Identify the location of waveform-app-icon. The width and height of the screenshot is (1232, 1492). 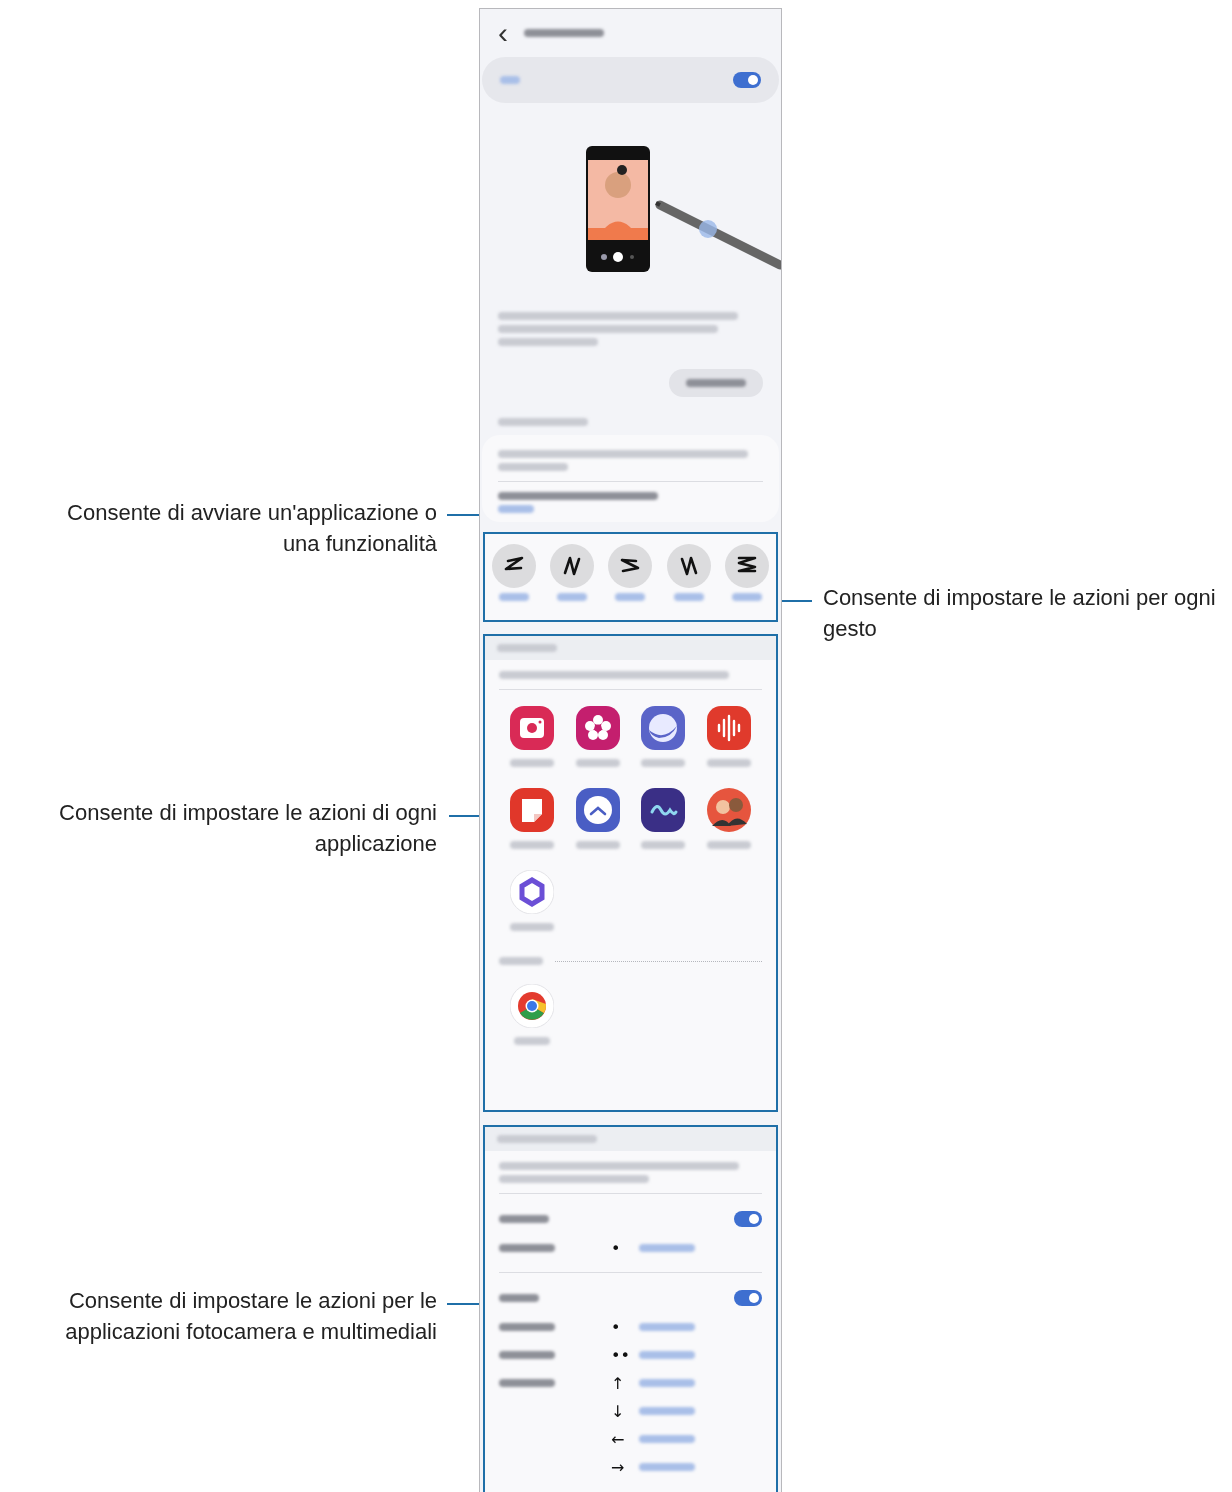
(729, 728).